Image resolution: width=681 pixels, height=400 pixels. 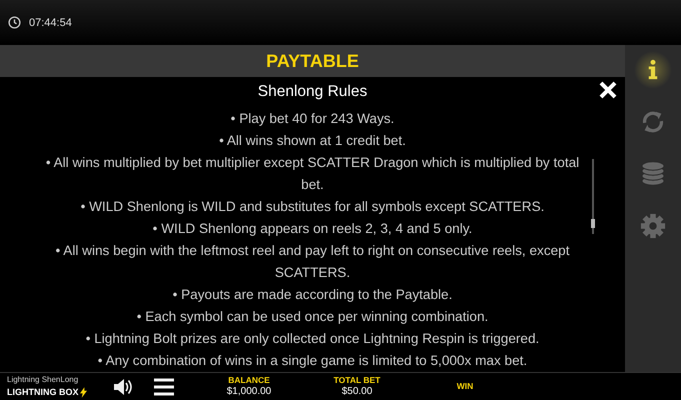 What do you see at coordinates (313, 295) in the screenshot?
I see `rule-text: • Payouts are made according to the Paytable.` at bounding box center [313, 295].